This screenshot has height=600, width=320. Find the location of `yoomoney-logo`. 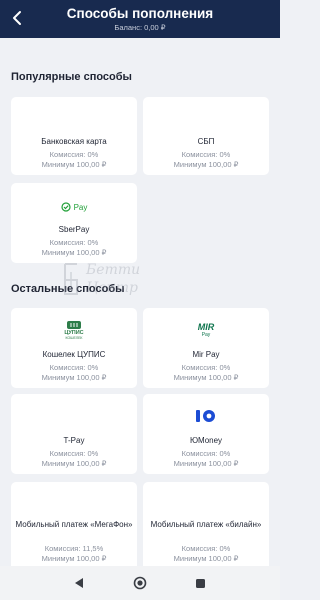

yoomoney-logo is located at coordinates (206, 416).